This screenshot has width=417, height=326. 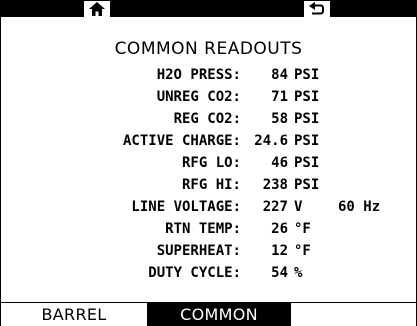 What do you see at coordinates (186, 207) in the screenshot?
I see `readout-label: LINE VOLTAGE:` at bounding box center [186, 207].